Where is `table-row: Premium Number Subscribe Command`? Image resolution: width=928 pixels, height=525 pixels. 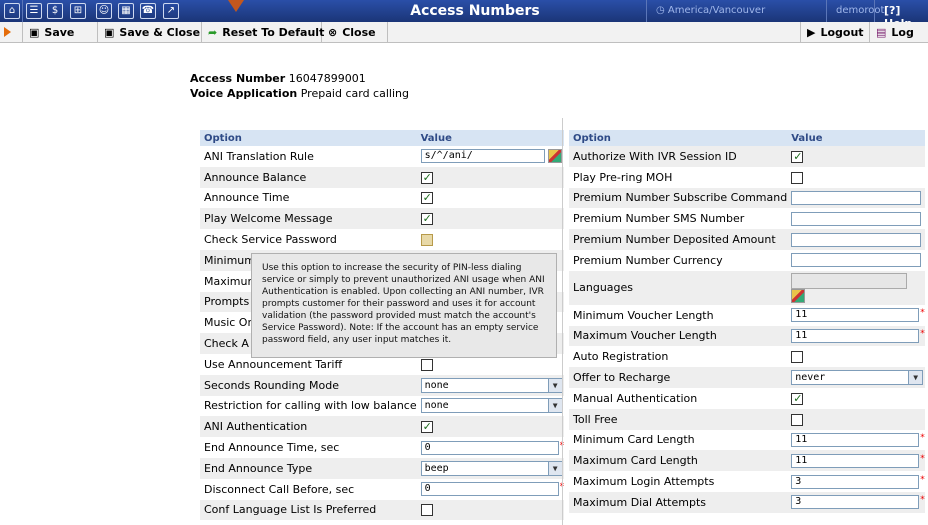 table-row: Premium Number Subscribe Command is located at coordinates (747, 198).